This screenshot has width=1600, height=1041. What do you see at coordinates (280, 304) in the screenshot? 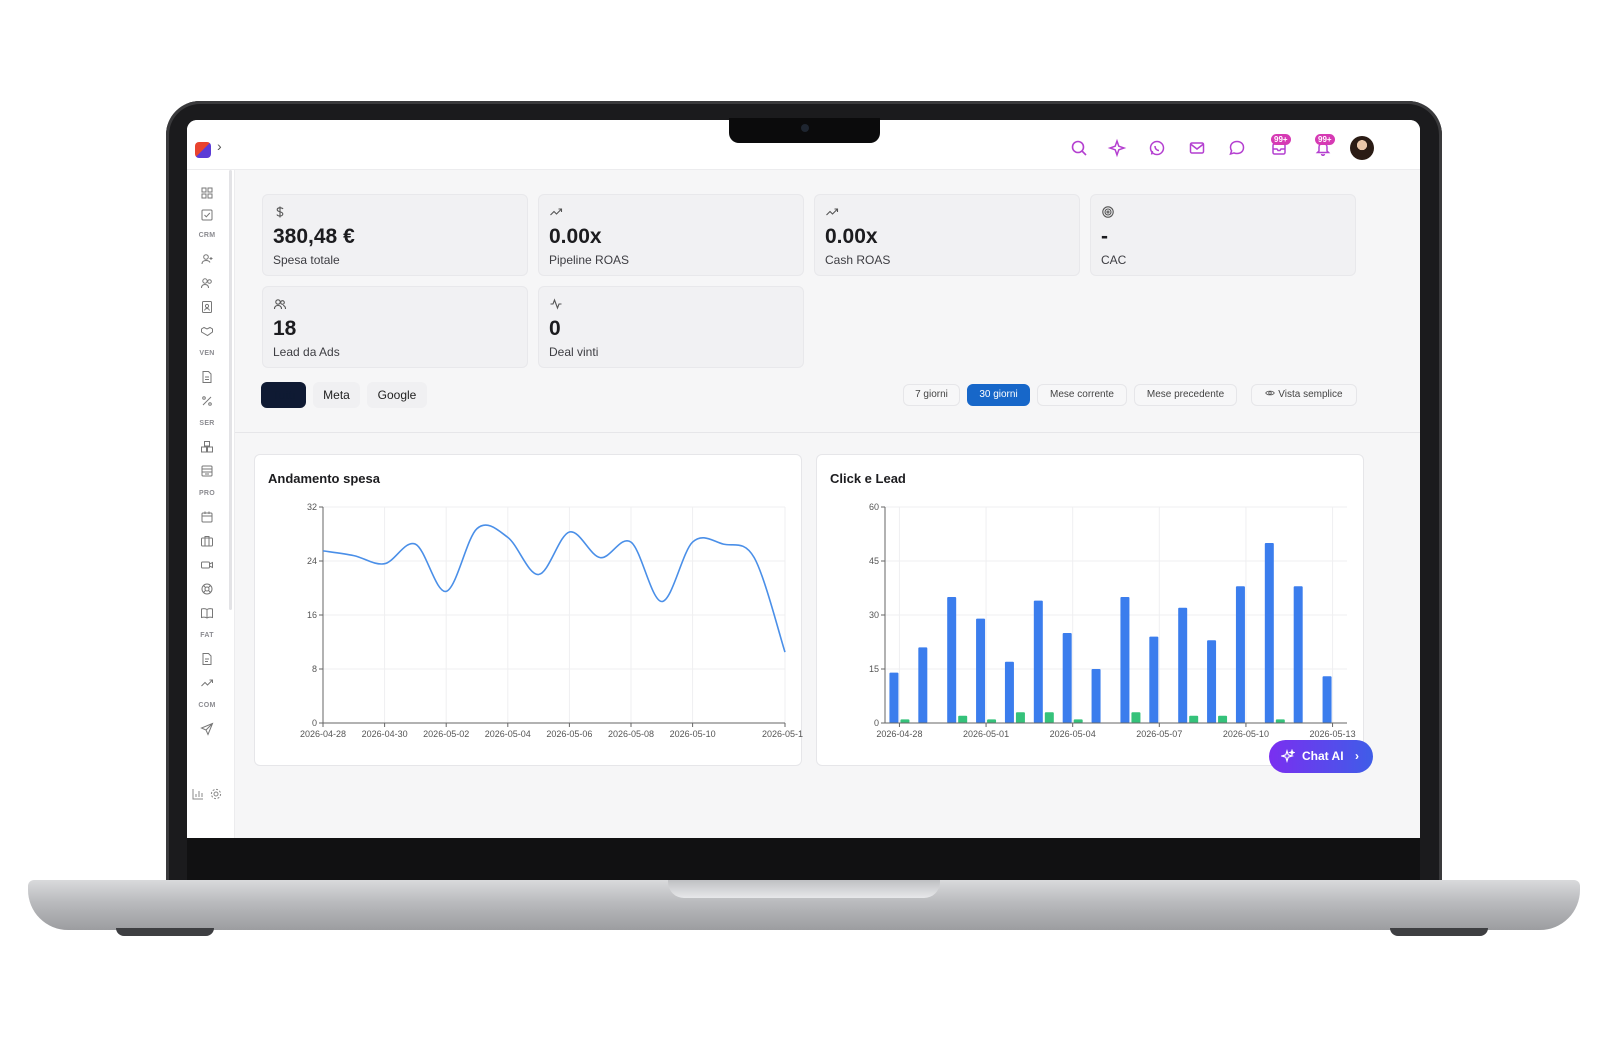
I see `users-icon` at bounding box center [280, 304].